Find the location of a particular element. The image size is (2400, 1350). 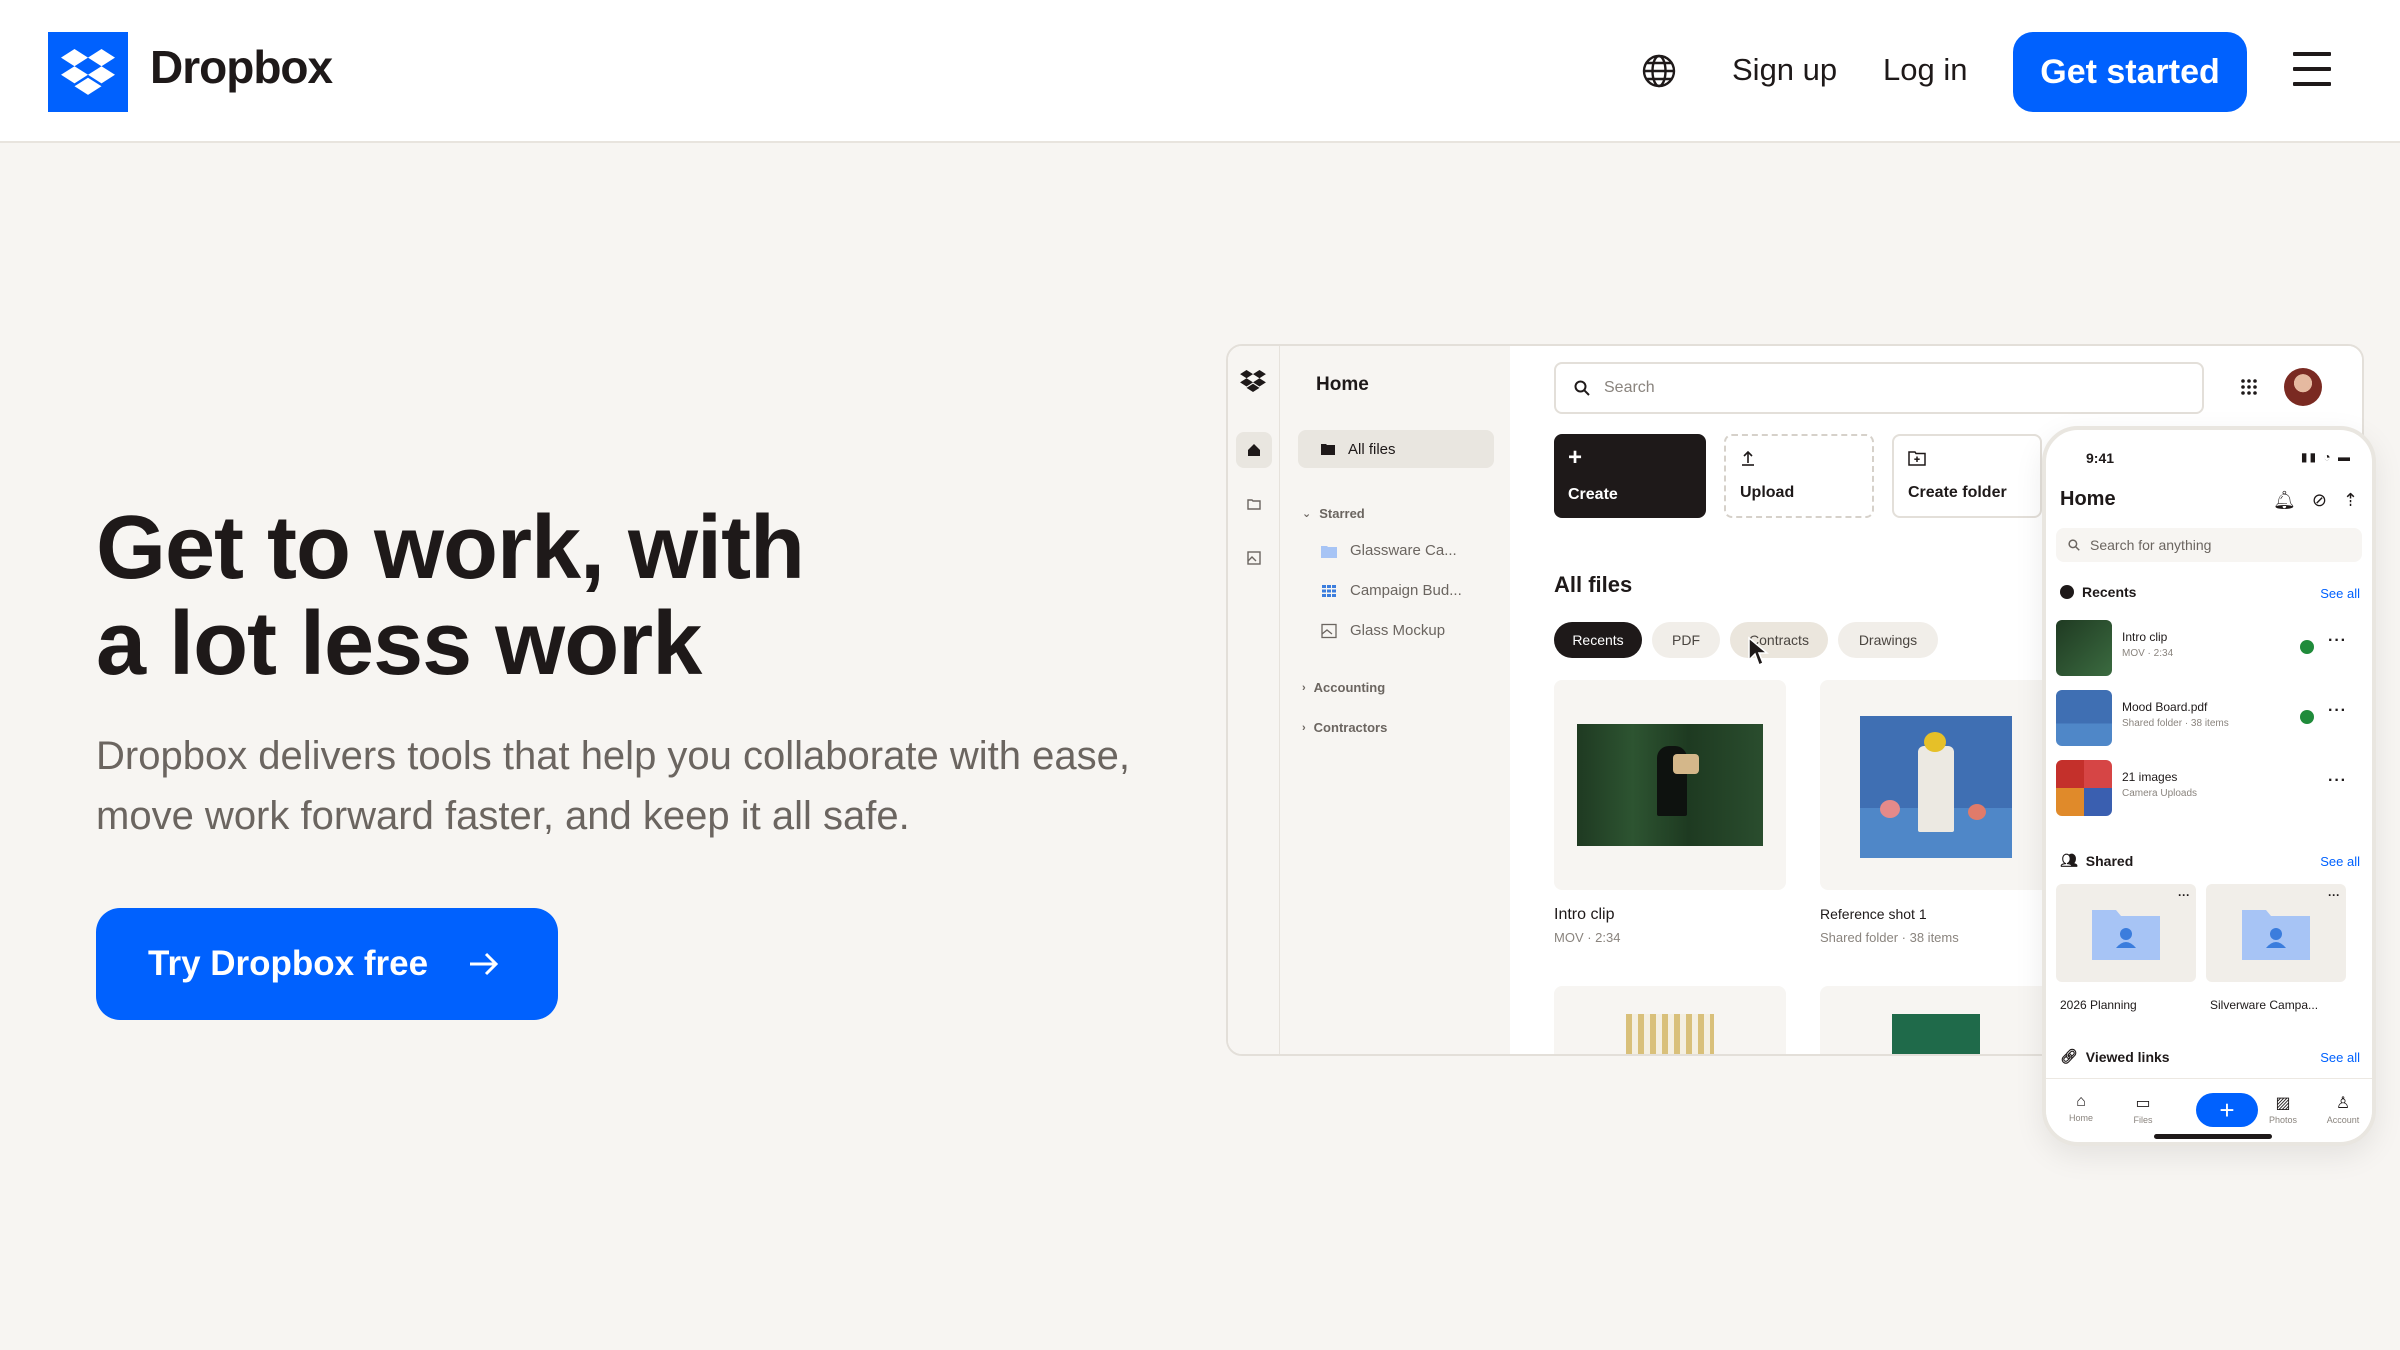

sidebar-item-label: All files is located at coordinates (1372, 449).